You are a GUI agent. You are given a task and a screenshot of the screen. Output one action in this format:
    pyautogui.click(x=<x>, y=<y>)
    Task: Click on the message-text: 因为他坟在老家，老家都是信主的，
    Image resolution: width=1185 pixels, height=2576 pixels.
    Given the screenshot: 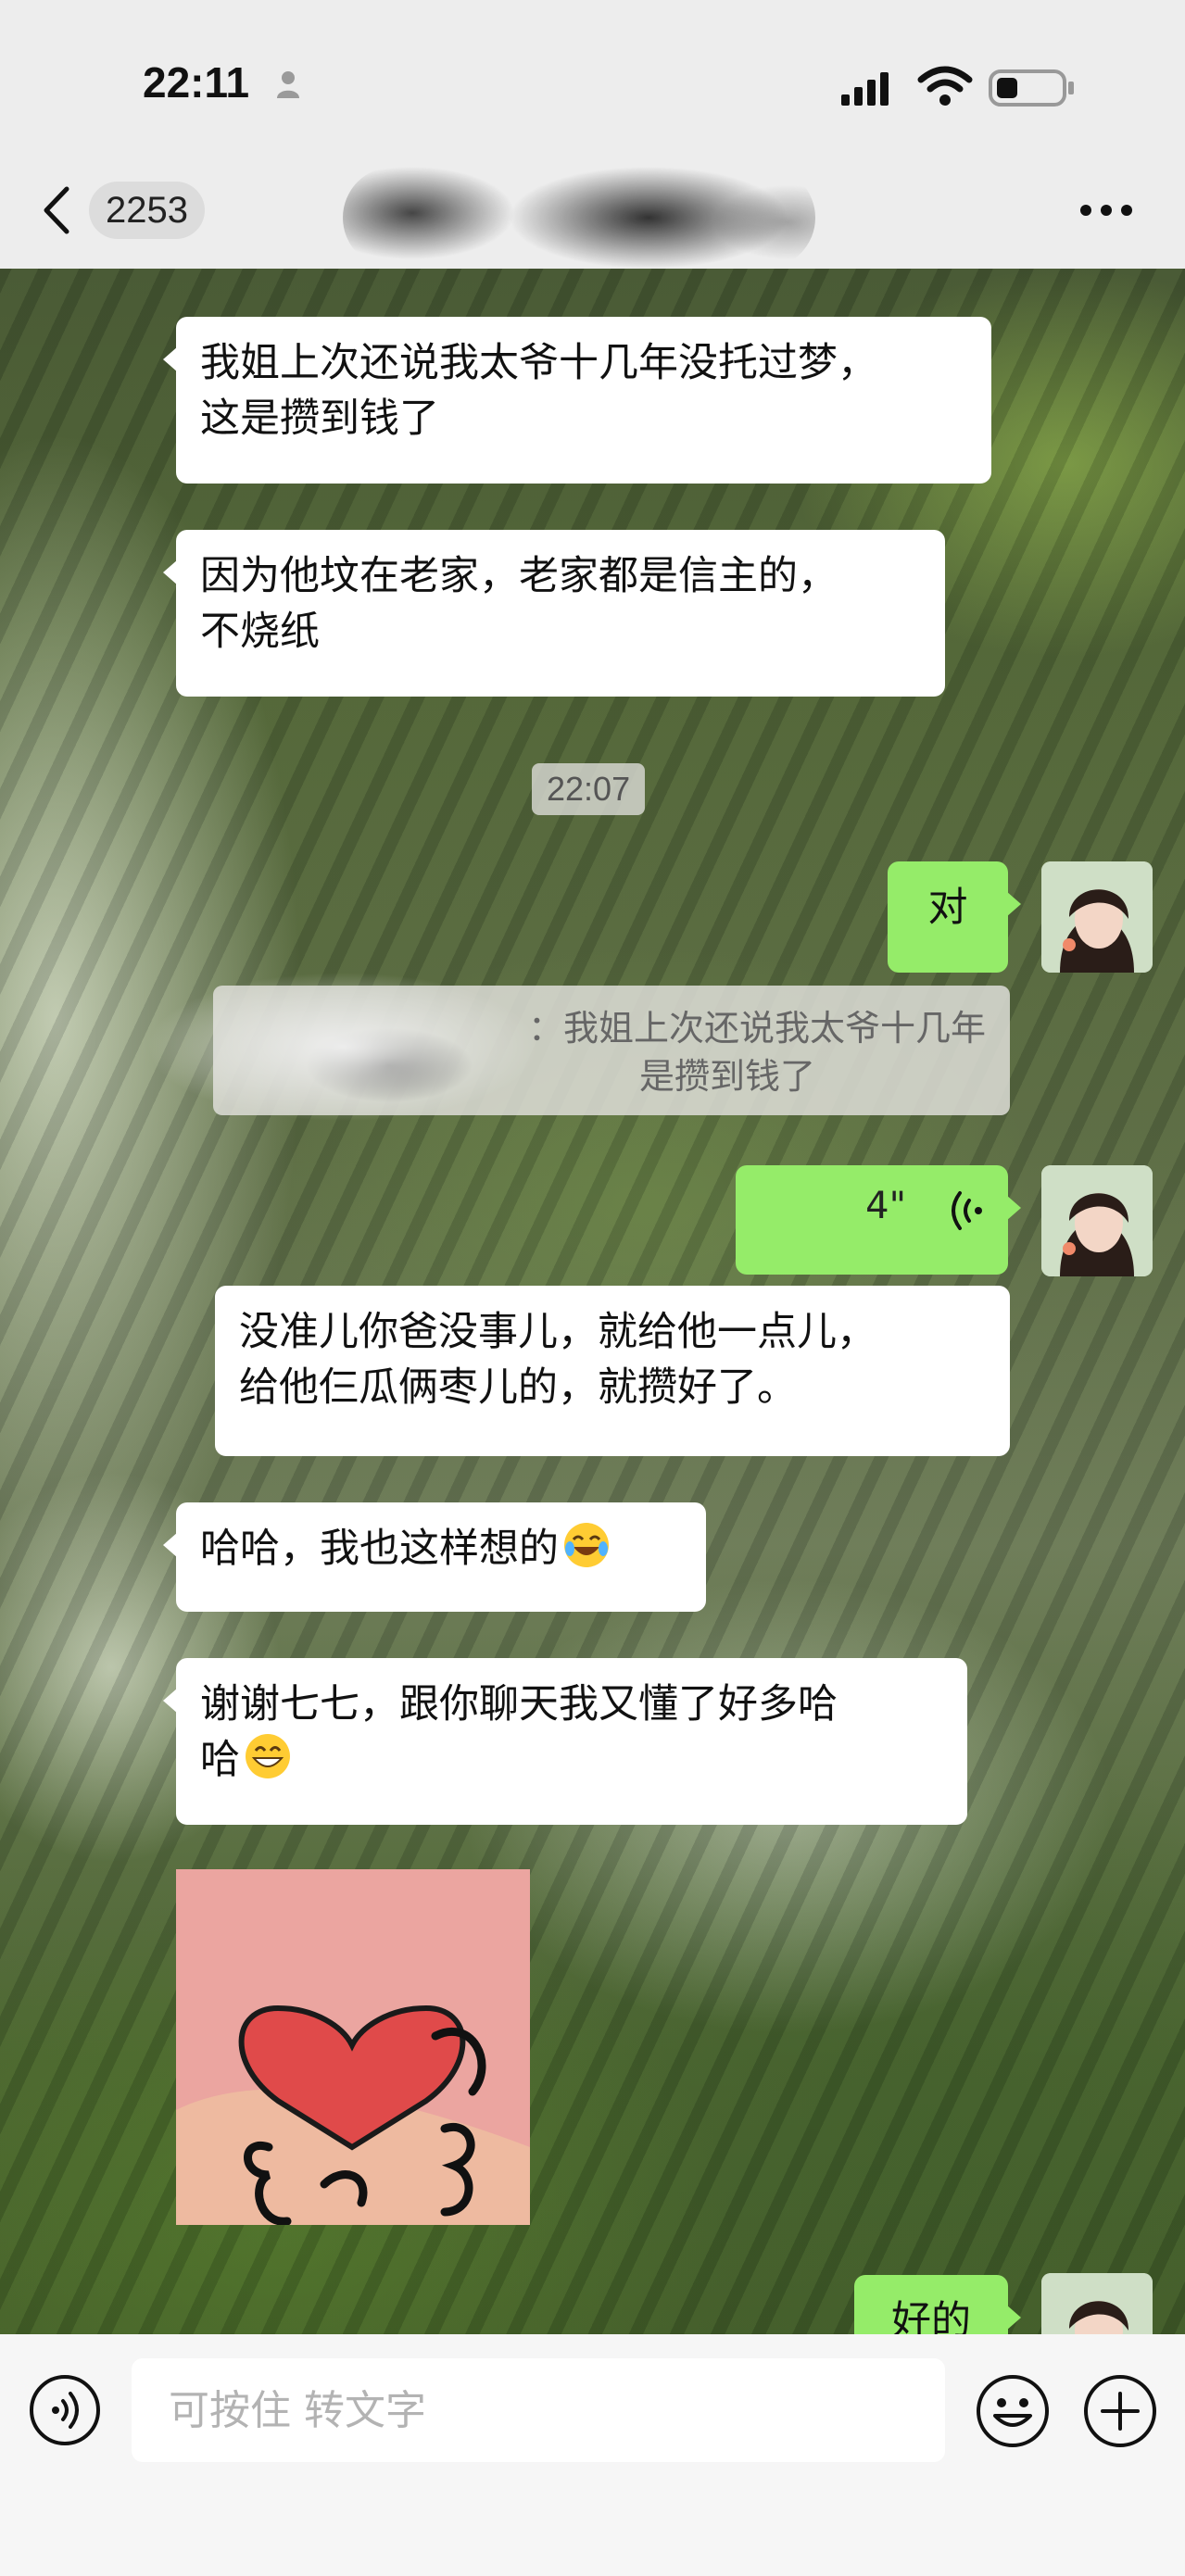 What is the action you would take?
    pyautogui.click(x=519, y=576)
    